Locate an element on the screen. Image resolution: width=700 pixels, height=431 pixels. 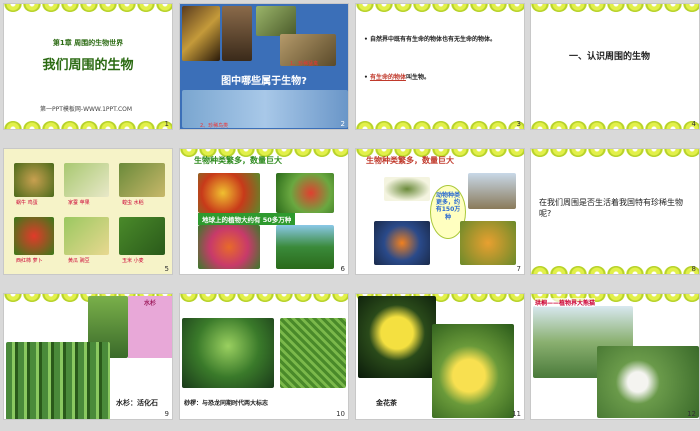
slide-number: 8 is located at coordinates (693, 269).